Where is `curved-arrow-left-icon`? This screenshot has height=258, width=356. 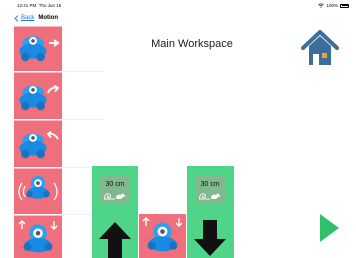 curved-arrow-left-icon is located at coordinates (53, 135).